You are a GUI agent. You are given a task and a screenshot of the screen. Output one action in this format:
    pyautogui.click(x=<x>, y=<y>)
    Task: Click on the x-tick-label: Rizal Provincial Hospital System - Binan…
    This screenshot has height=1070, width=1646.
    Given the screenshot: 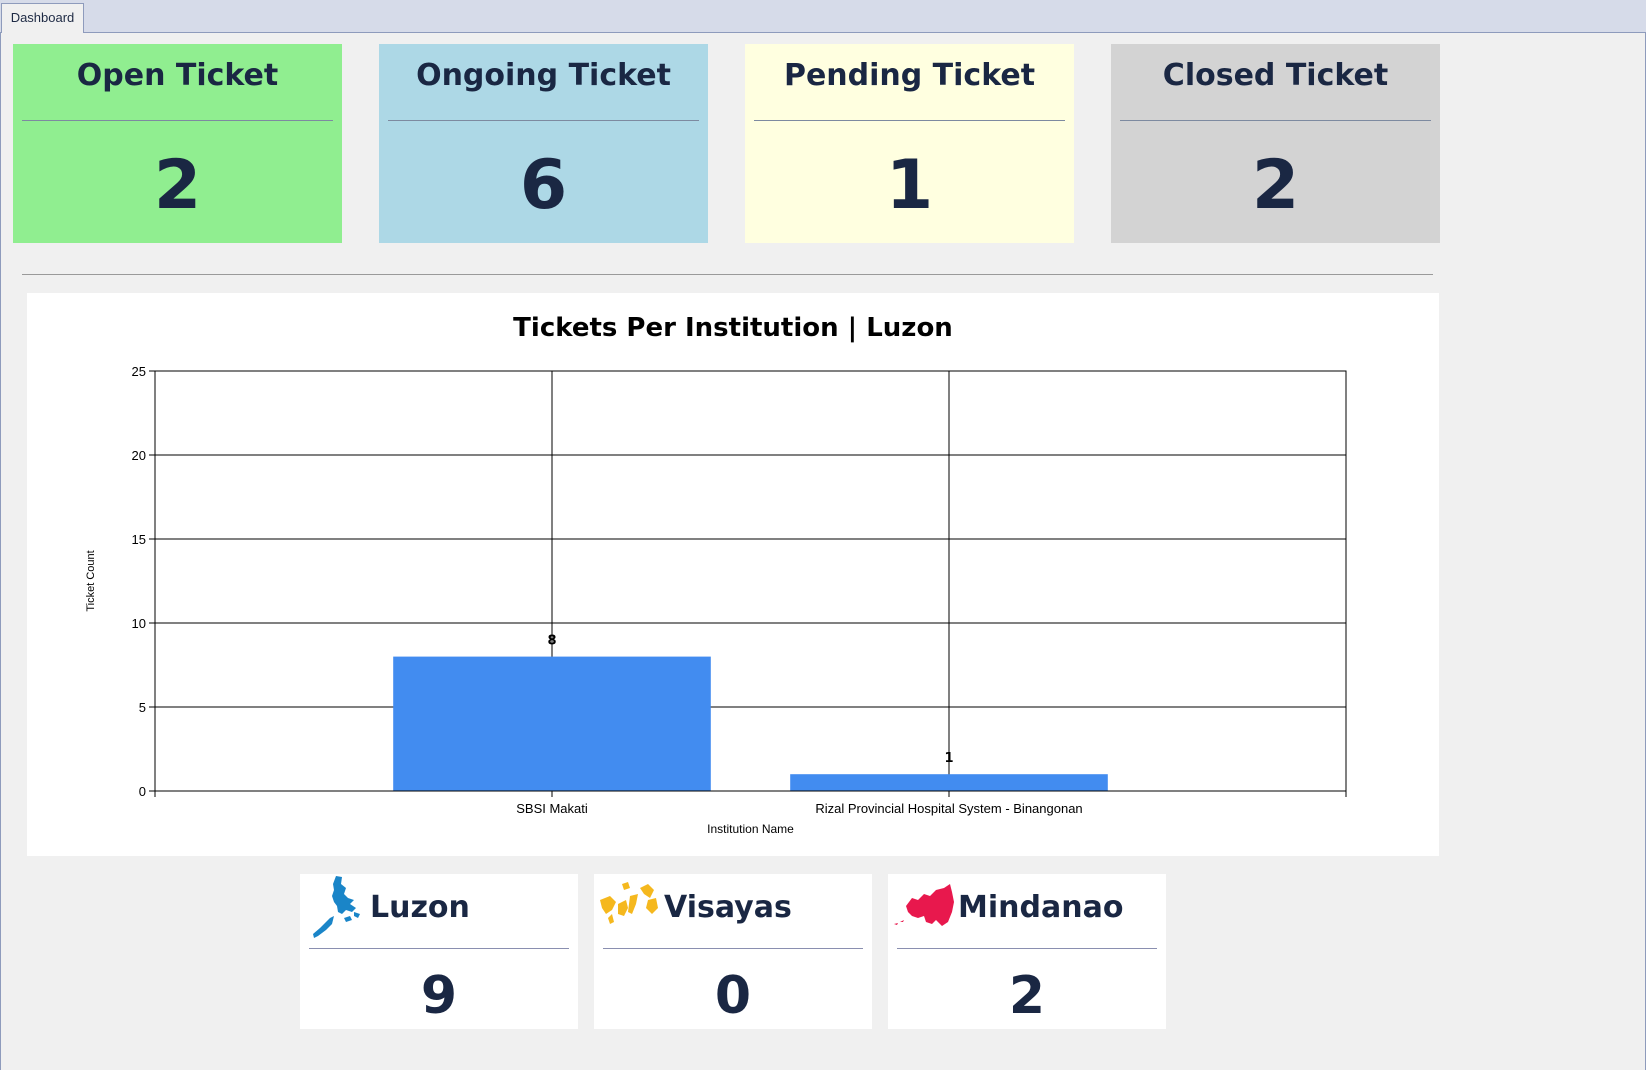 What is the action you would take?
    pyautogui.click(x=948, y=808)
    